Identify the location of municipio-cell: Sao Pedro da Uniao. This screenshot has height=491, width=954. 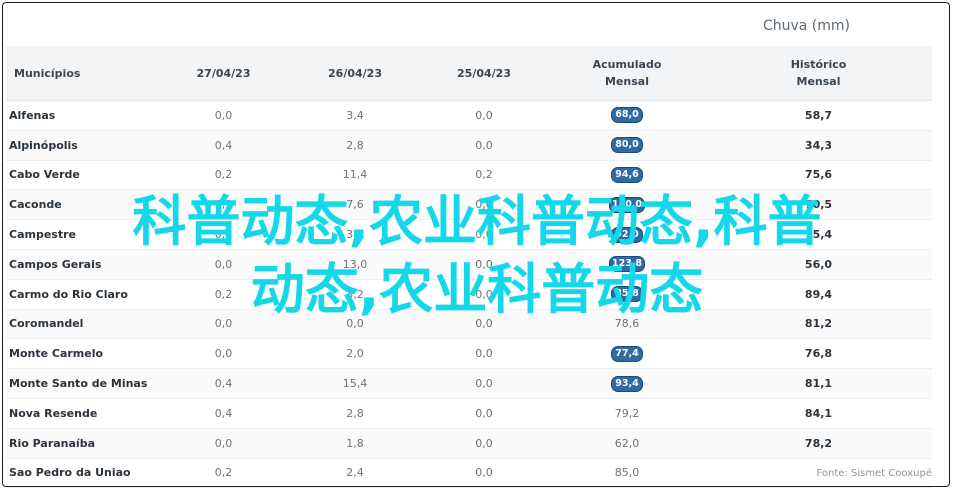
(81, 473).